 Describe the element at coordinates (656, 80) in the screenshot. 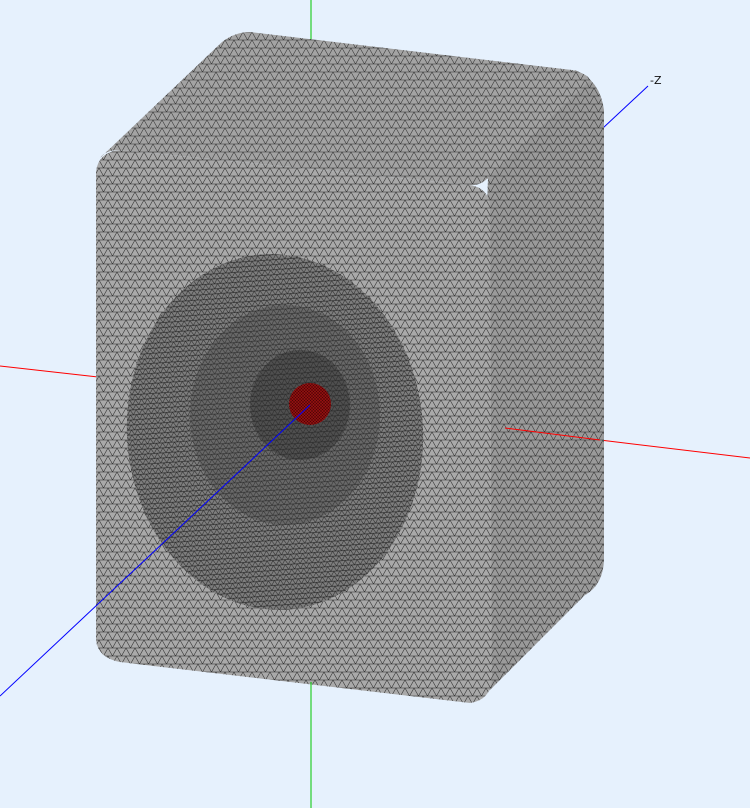

I see `axis-label-neg-z: -Z` at that location.